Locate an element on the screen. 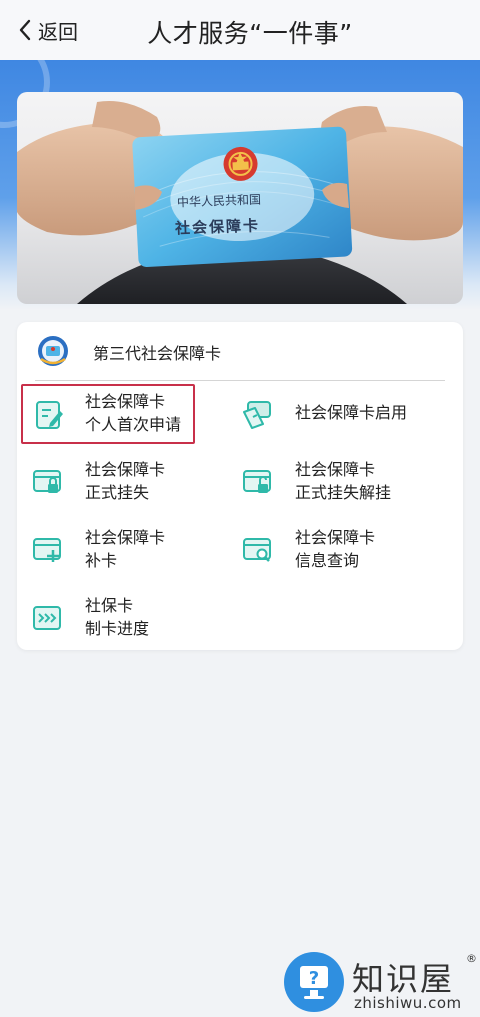 This screenshot has height=1017, width=480. cancel-loss-label: 社会保障卡 正式挂失解挂 is located at coordinates (343, 481).